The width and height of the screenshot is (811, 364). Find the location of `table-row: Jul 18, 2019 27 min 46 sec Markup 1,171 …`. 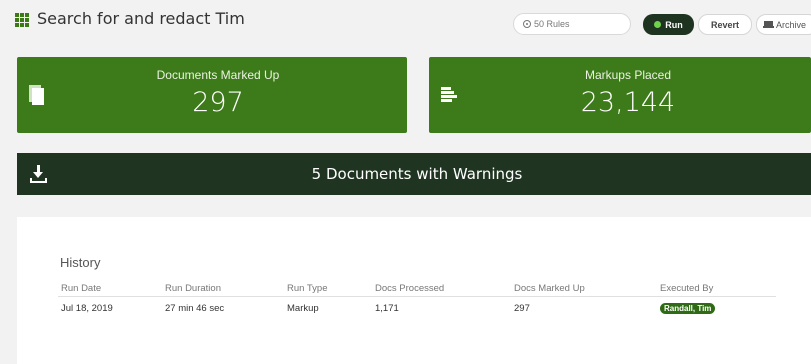

table-row: Jul 18, 2019 27 min 46 sec Markup 1,171 … is located at coordinates (417, 308).